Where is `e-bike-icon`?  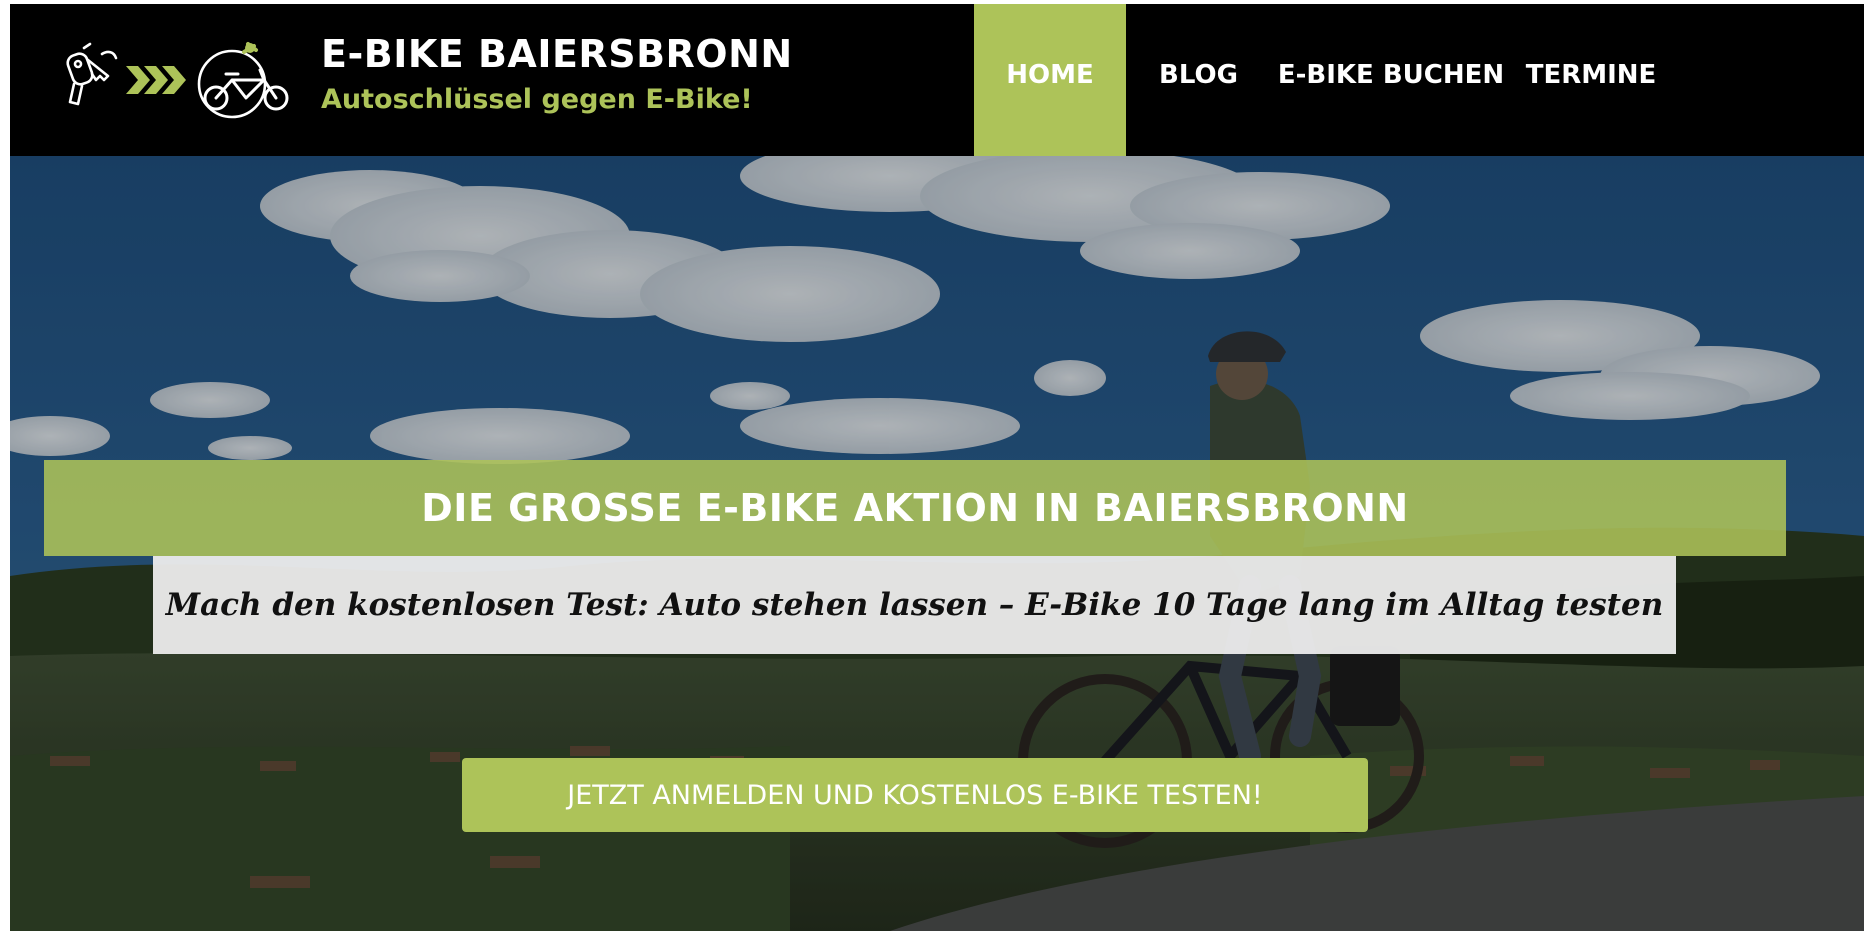
e-bike-icon is located at coordinates (243, 80).